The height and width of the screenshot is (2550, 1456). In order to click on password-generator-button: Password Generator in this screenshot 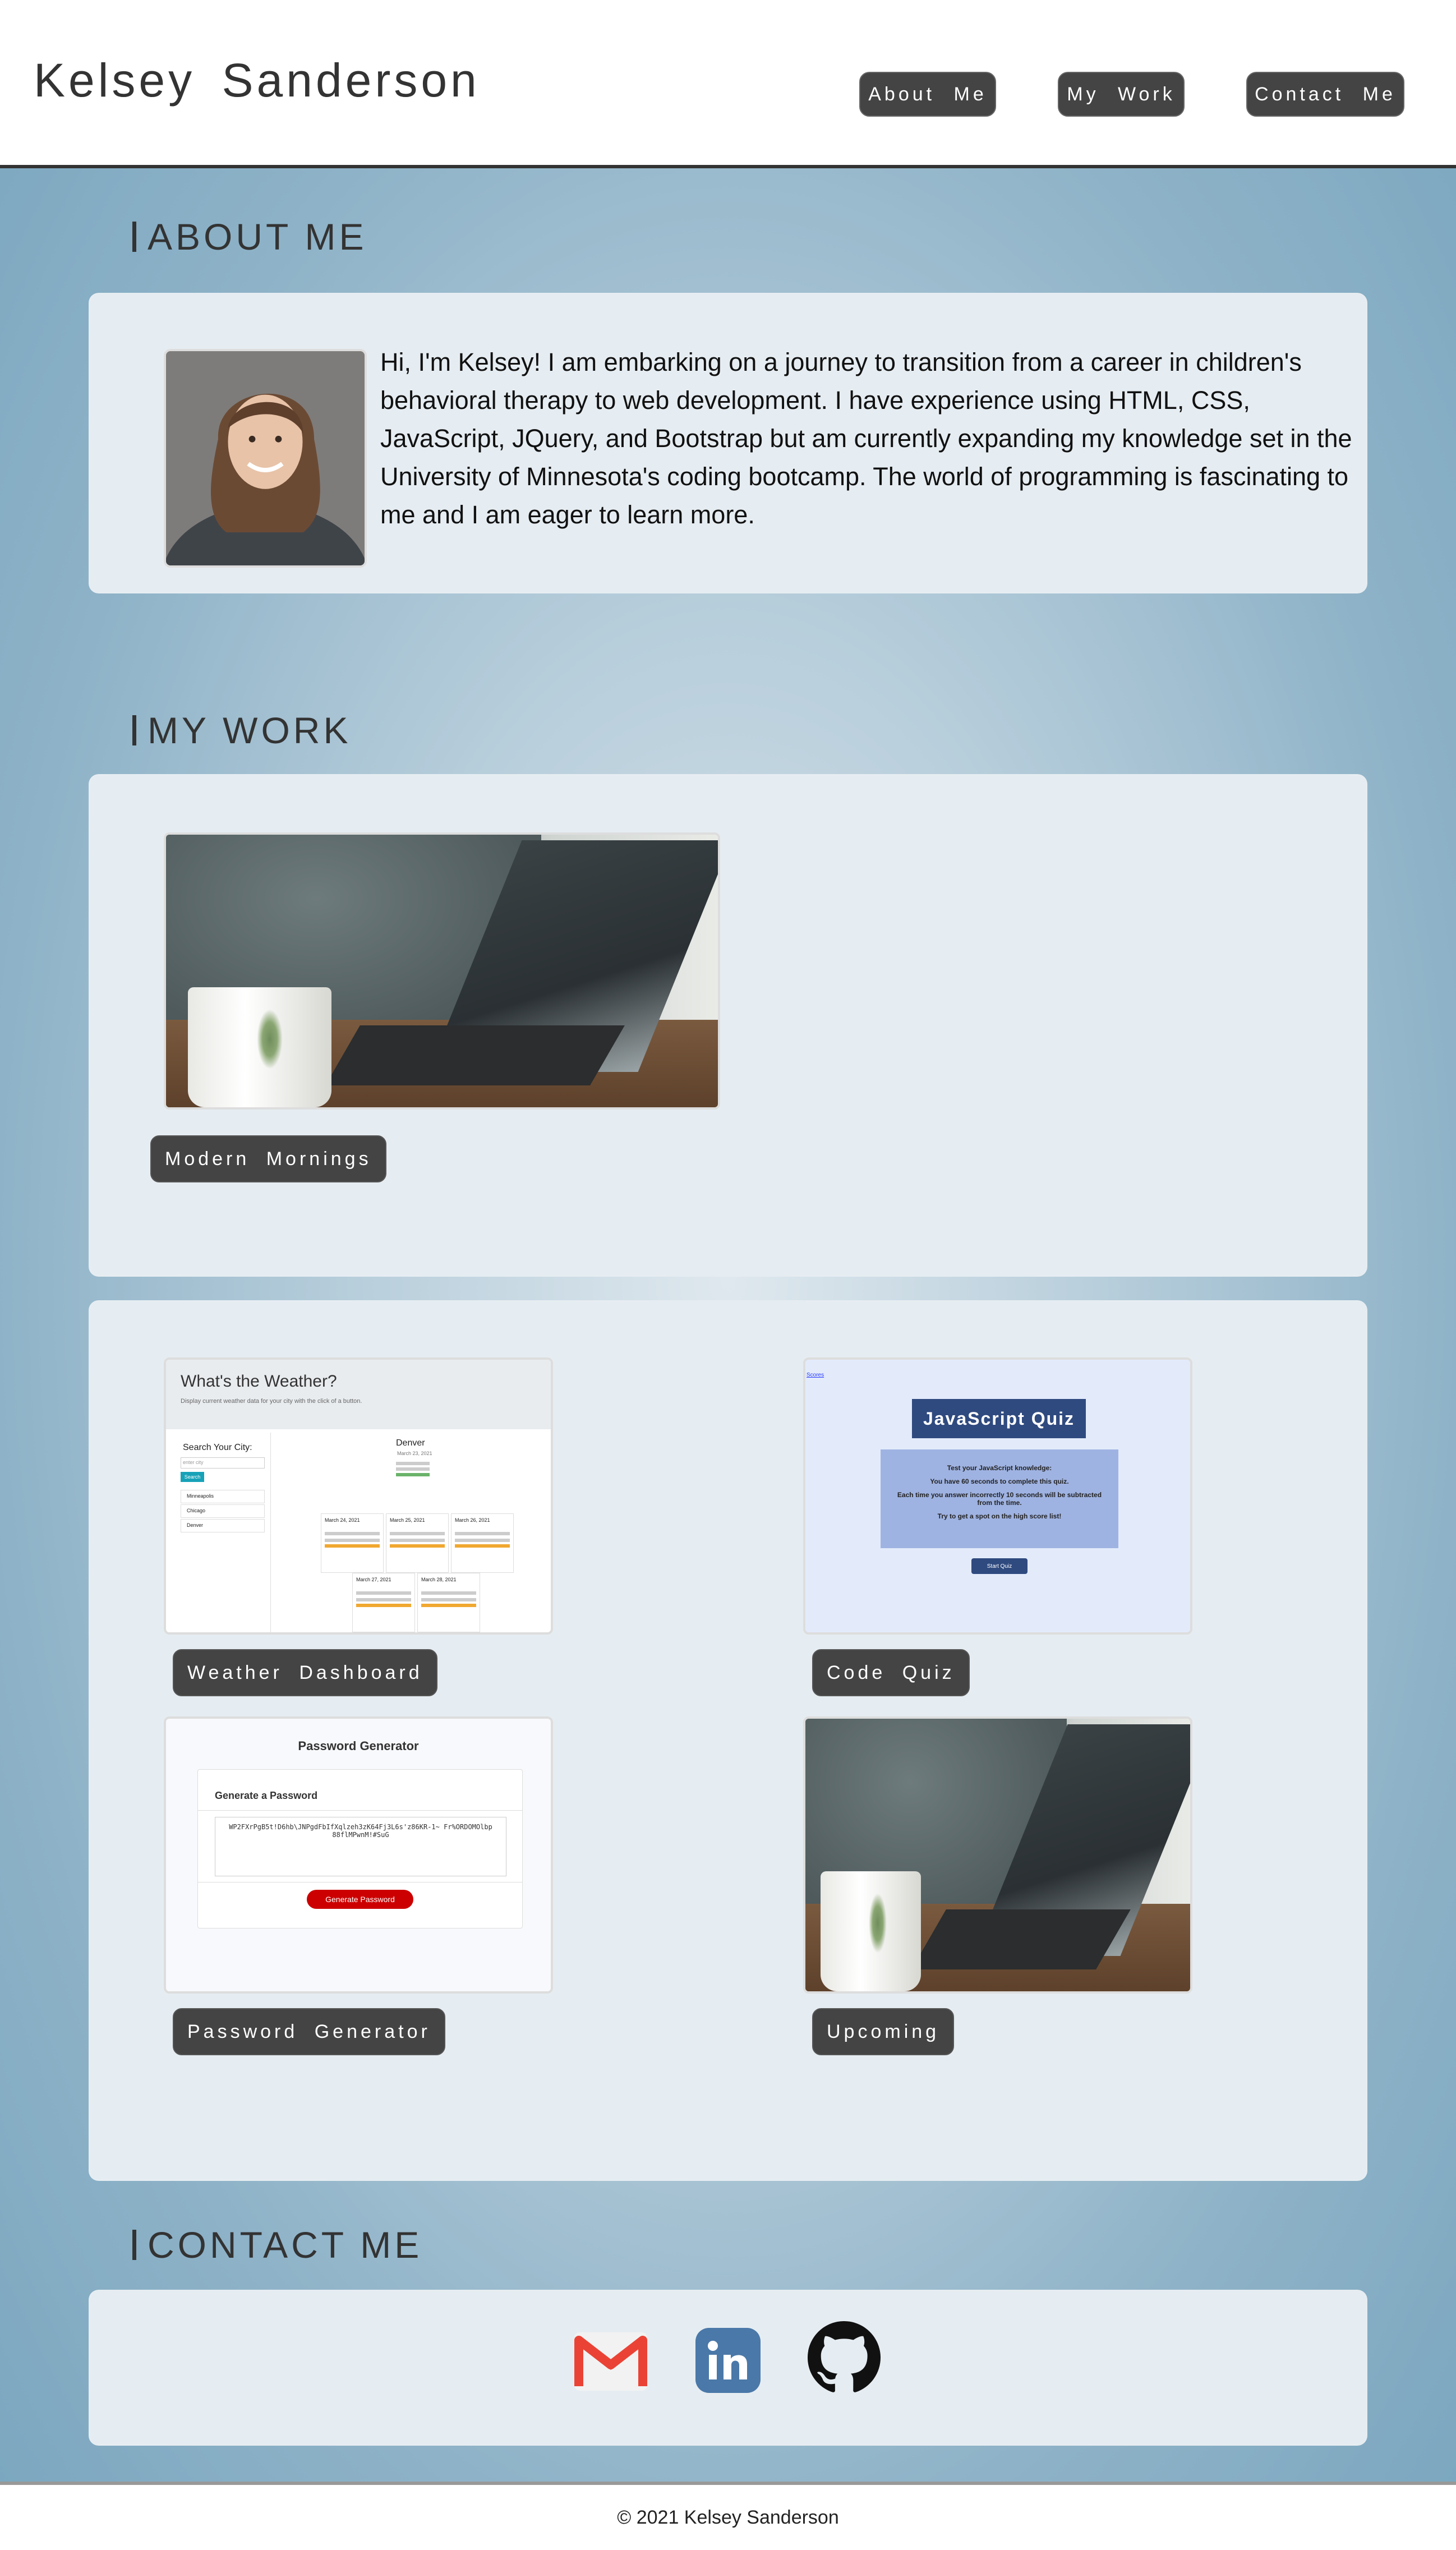, I will do `click(309, 2031)`.